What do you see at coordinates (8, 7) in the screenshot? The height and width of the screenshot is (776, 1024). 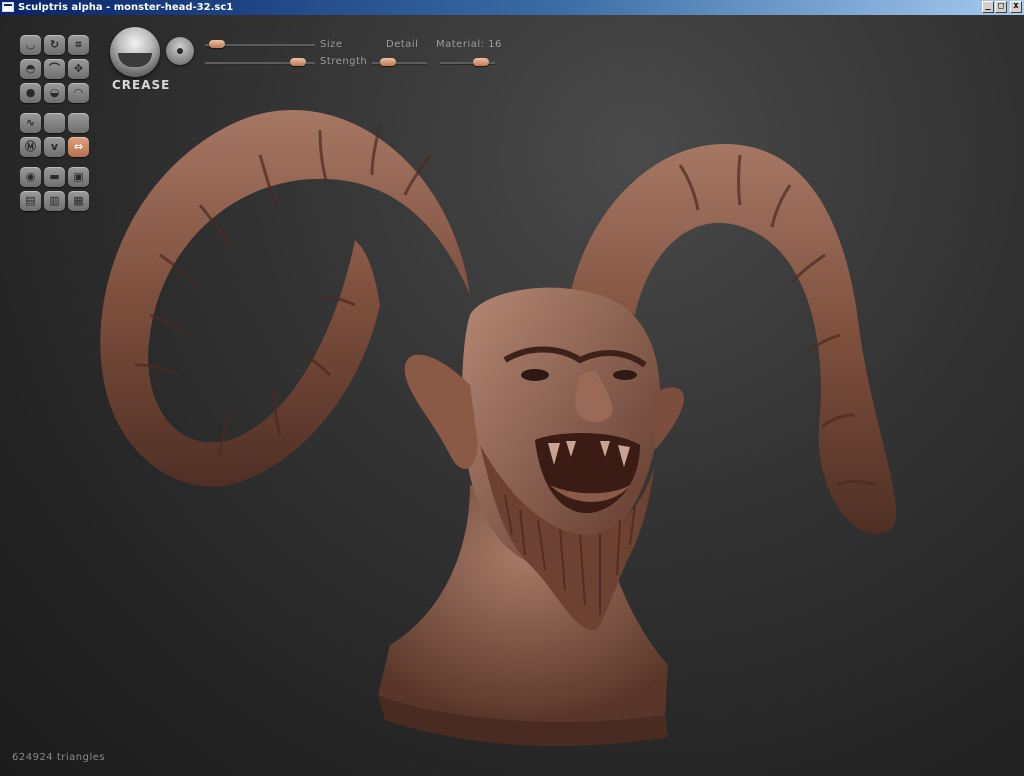 I see `app-icon` at bounding box center [8, 7].